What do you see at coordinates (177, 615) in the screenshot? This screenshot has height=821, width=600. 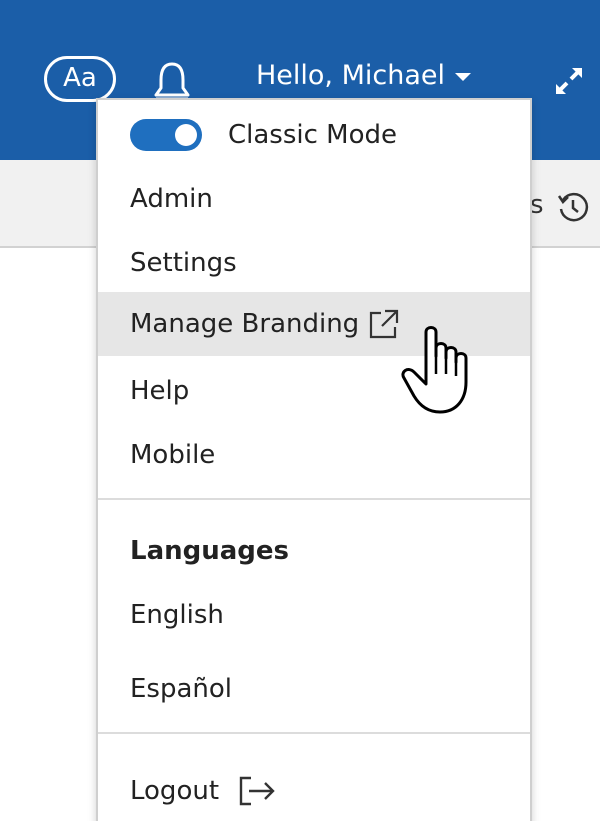 I see `language-option-label: English` at bounding box center [177, 615].